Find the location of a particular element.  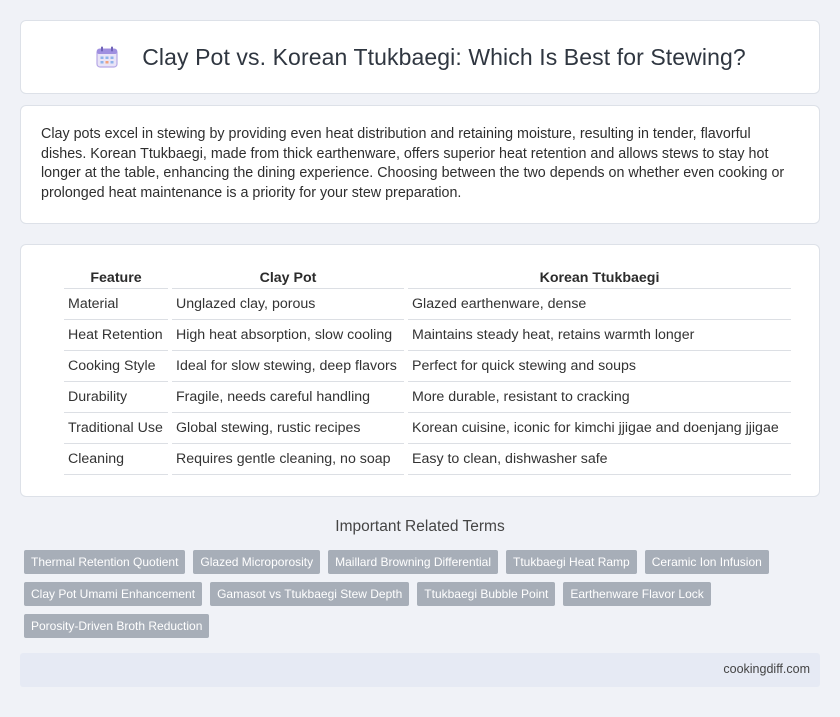

table-header-row: Feature Clay Pot Korean Ttukbaegi is located at coordinates (427, 277).